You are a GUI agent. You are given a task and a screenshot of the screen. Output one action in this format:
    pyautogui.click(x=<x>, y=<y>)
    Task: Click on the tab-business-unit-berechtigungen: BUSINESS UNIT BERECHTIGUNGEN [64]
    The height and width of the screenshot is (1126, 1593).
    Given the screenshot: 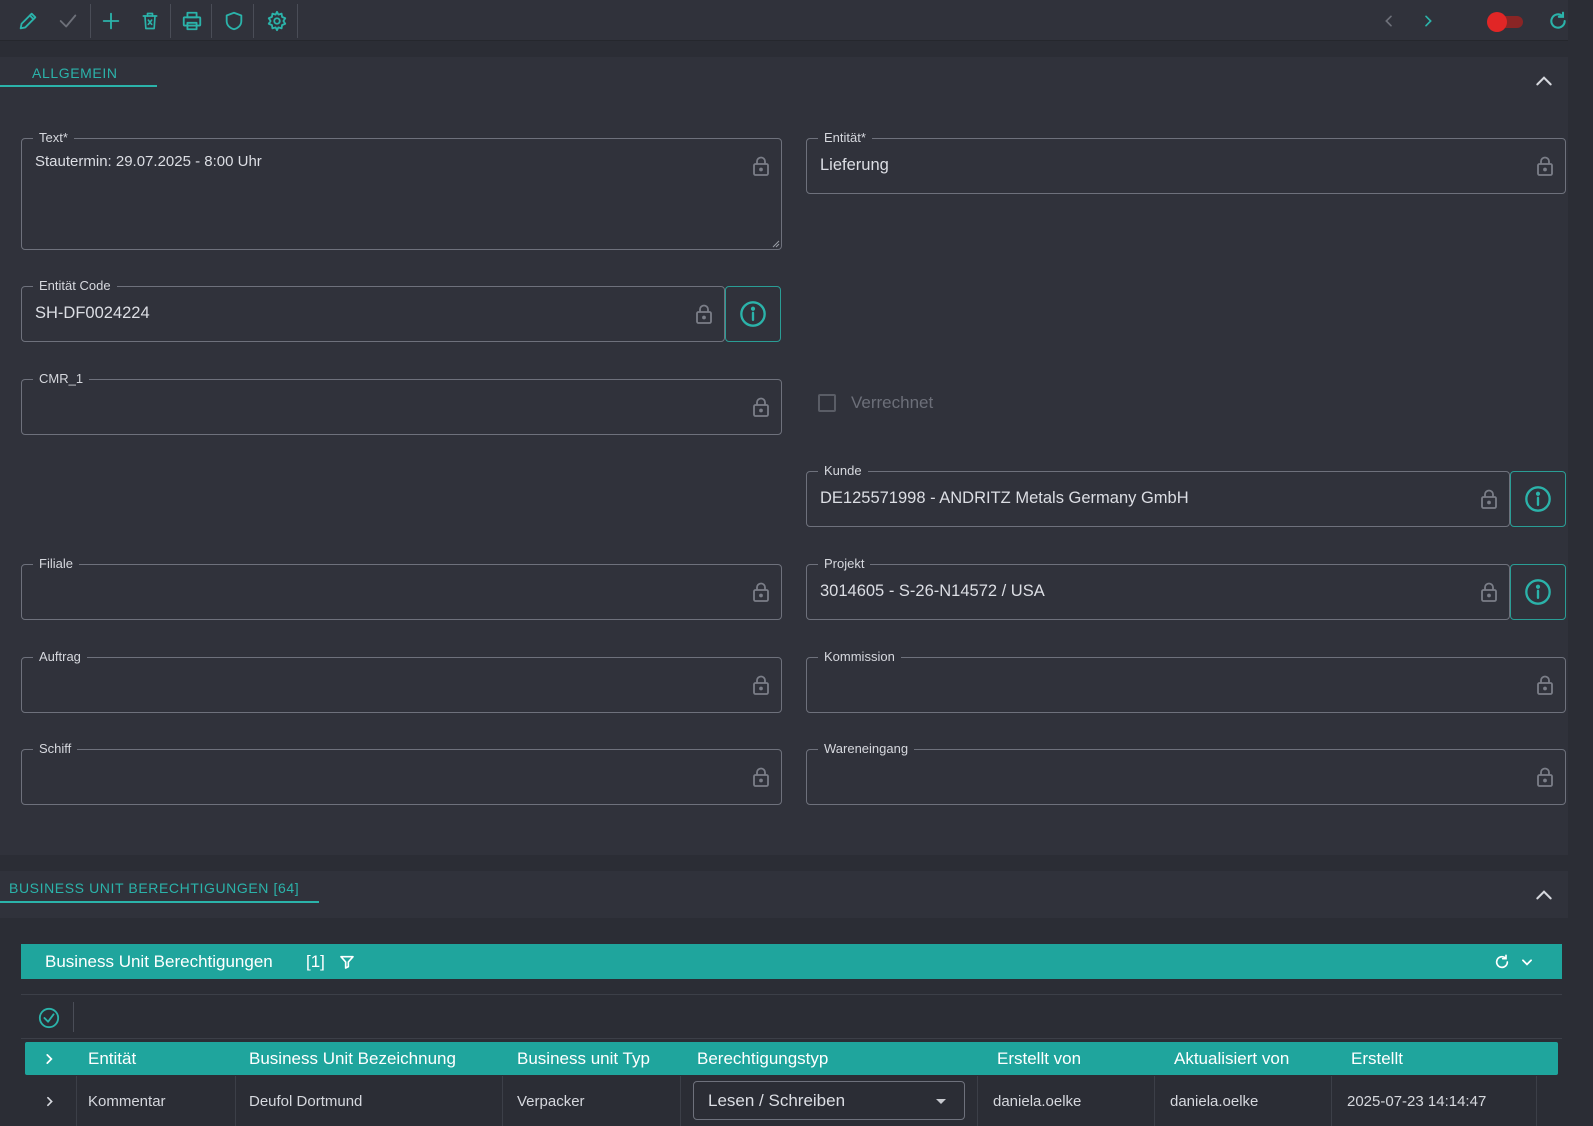 What is the action you would take?
    pyautogui.click(x=154, y=888)
    